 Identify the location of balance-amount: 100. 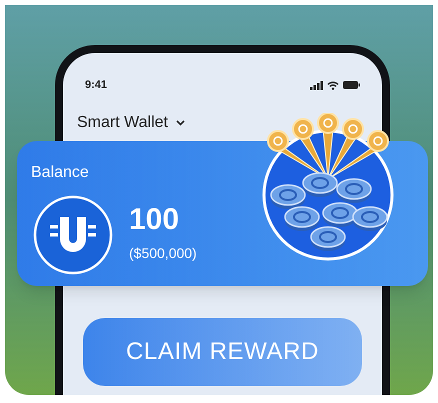
(154, 220).